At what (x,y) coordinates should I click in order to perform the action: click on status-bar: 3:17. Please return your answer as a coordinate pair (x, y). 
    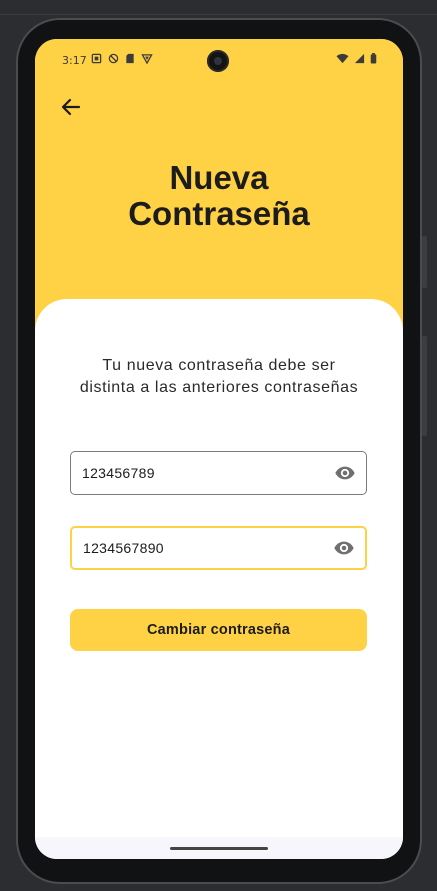
    Looking at the image, I should click on (219, 61).